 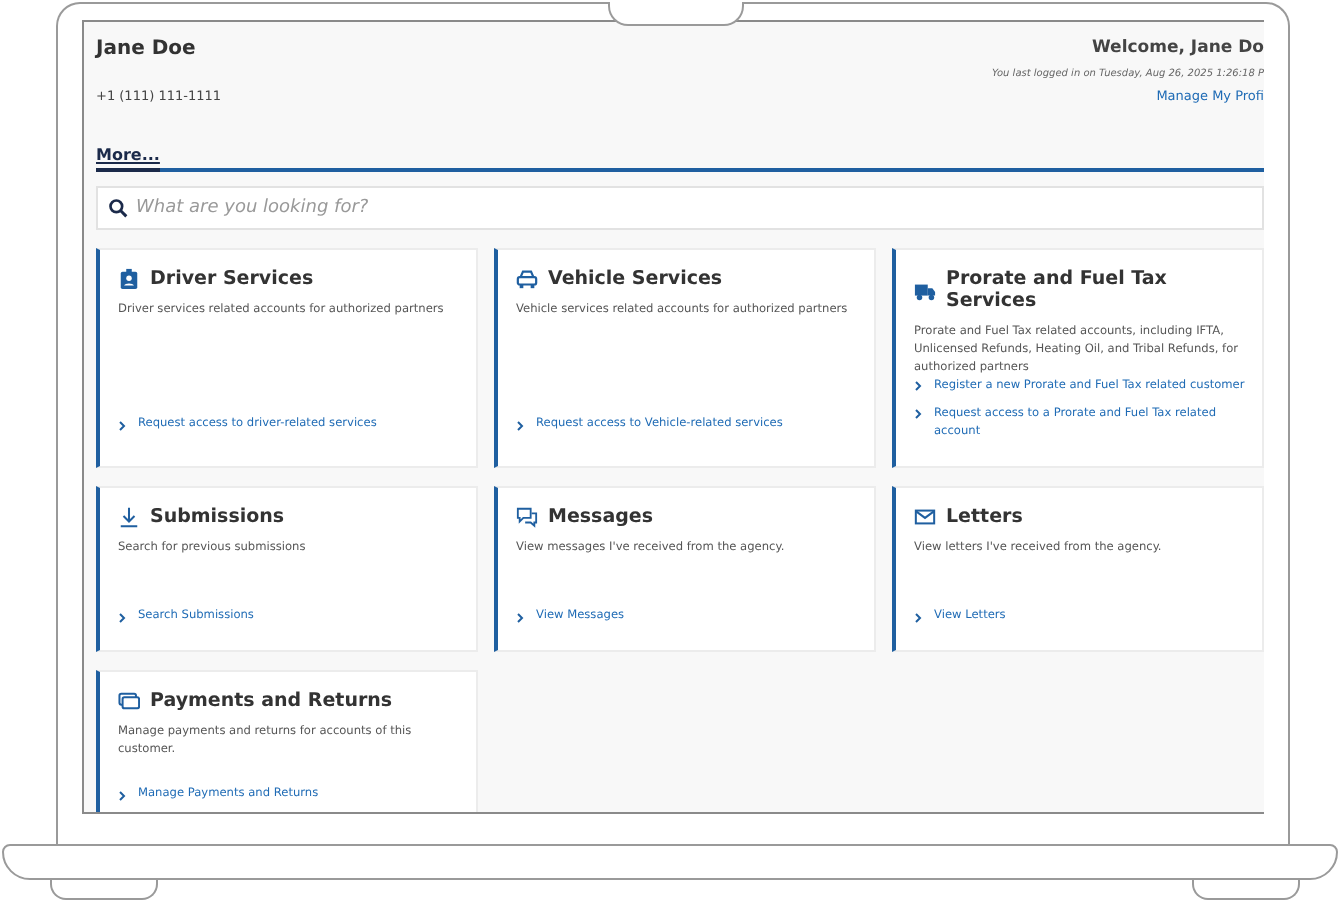 What do you see at coordinates (601, 517) in the screenshot?
I see `card-title: Messages` at bounding box center [601, 517].